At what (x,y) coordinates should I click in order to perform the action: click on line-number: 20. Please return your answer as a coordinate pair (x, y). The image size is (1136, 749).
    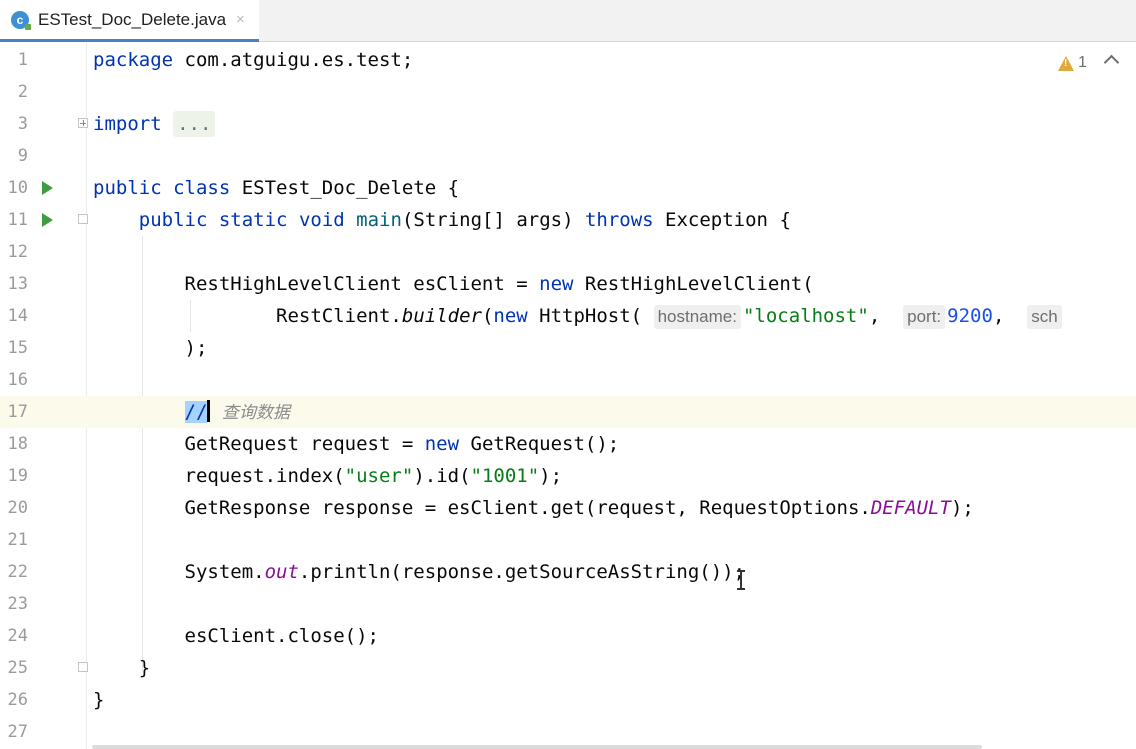
    Looking at the image, I should click on (17, 508).